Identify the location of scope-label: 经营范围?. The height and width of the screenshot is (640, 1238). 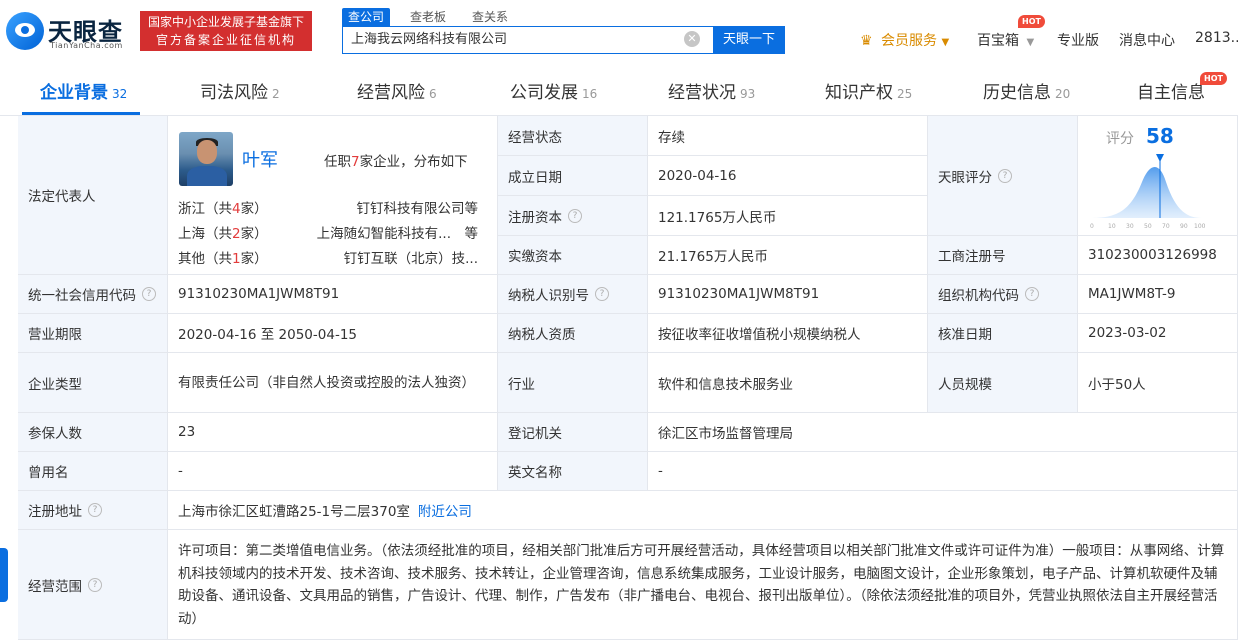
(93, 585).